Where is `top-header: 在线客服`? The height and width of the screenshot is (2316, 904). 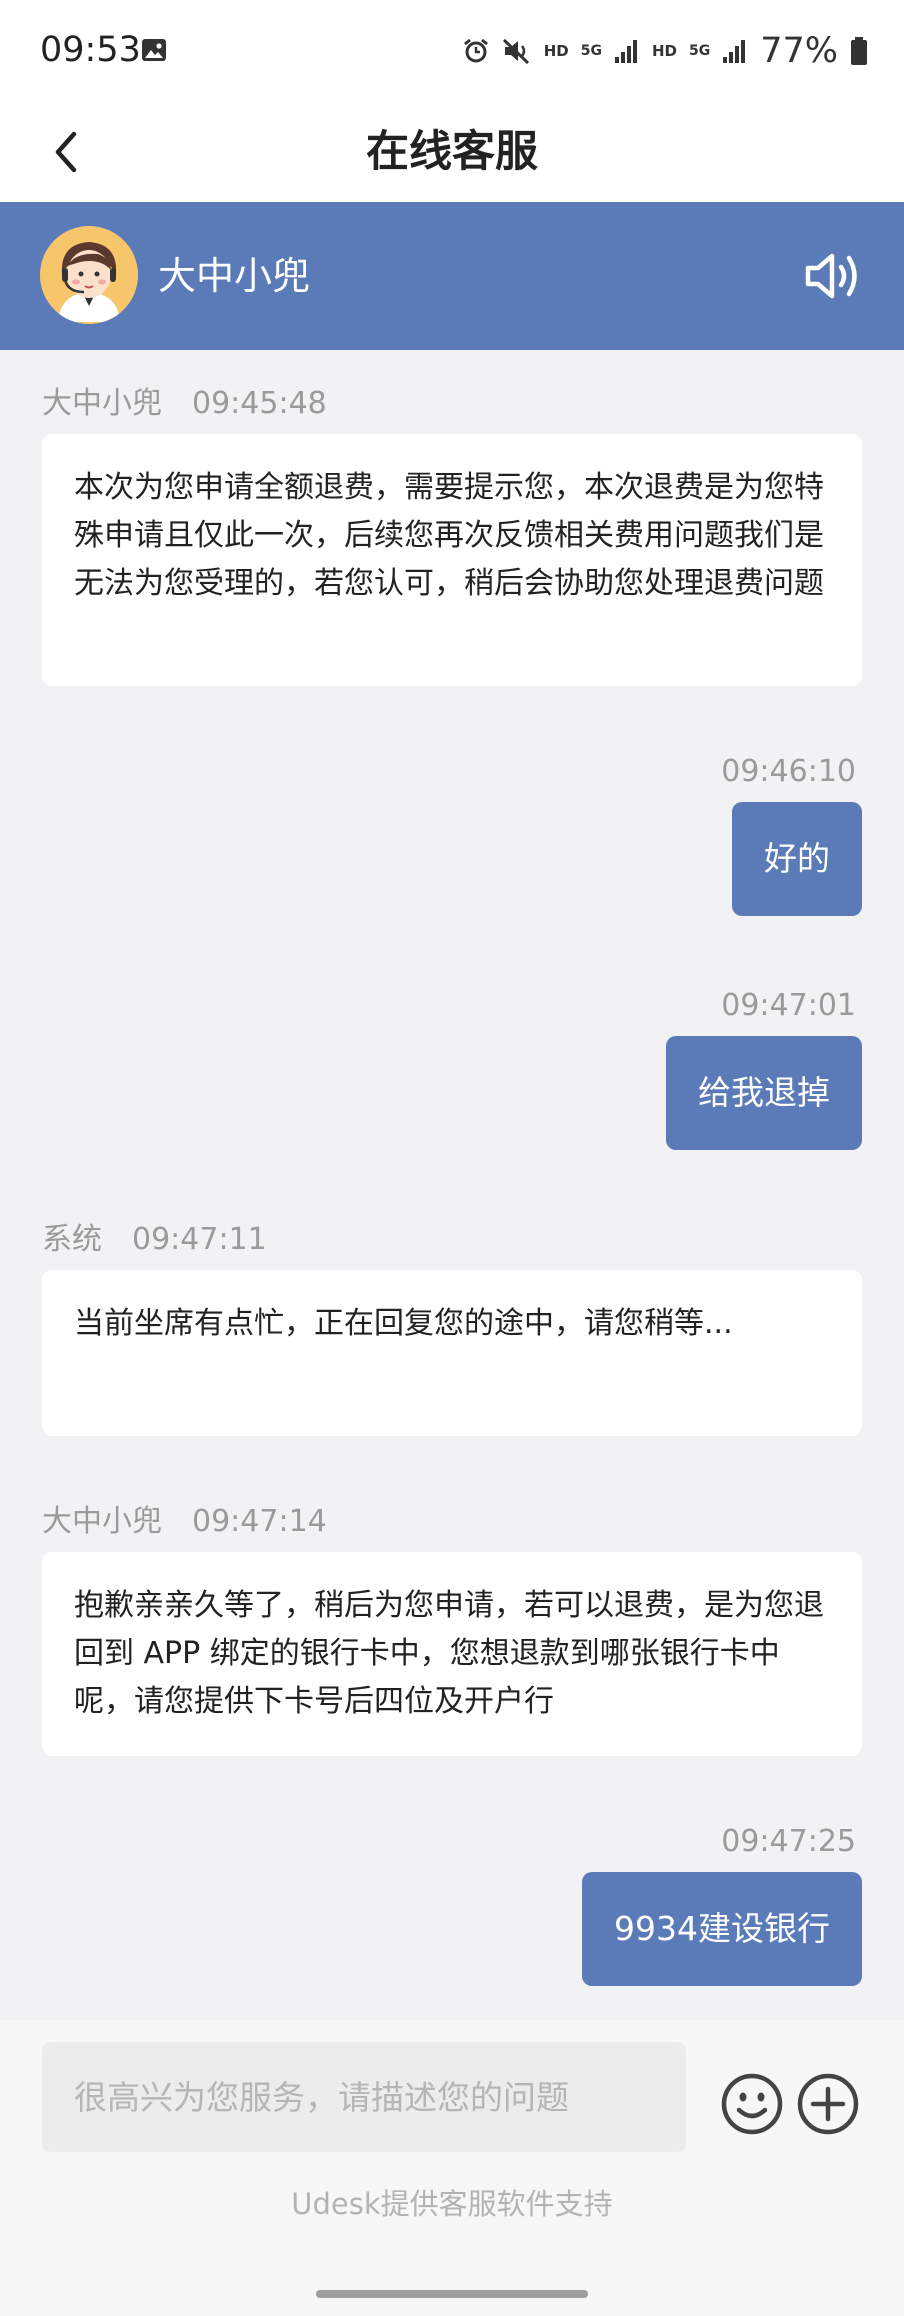
top-header: 在线客服 is located at coordinates (452, 153).